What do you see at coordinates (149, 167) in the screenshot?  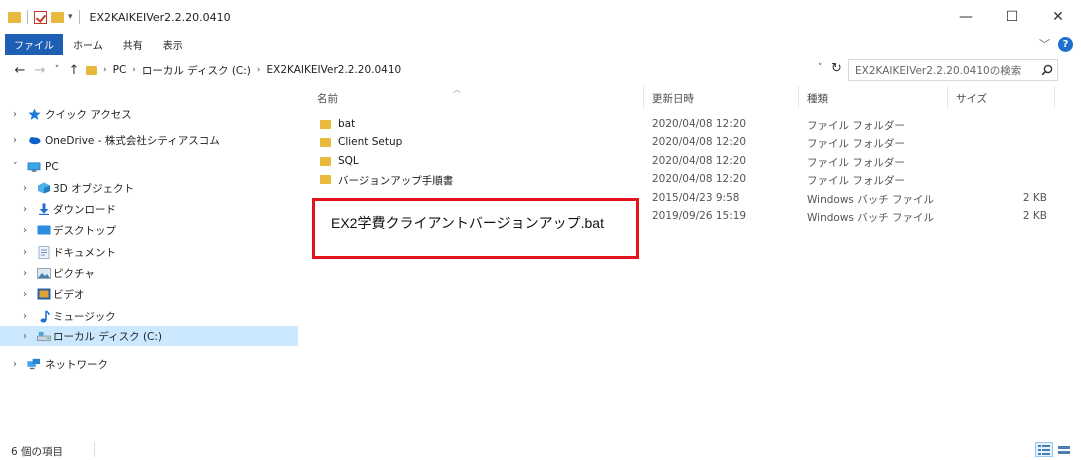 I see `sidebar-item-pc: ˅ PC` at bounding box center [149, 167].